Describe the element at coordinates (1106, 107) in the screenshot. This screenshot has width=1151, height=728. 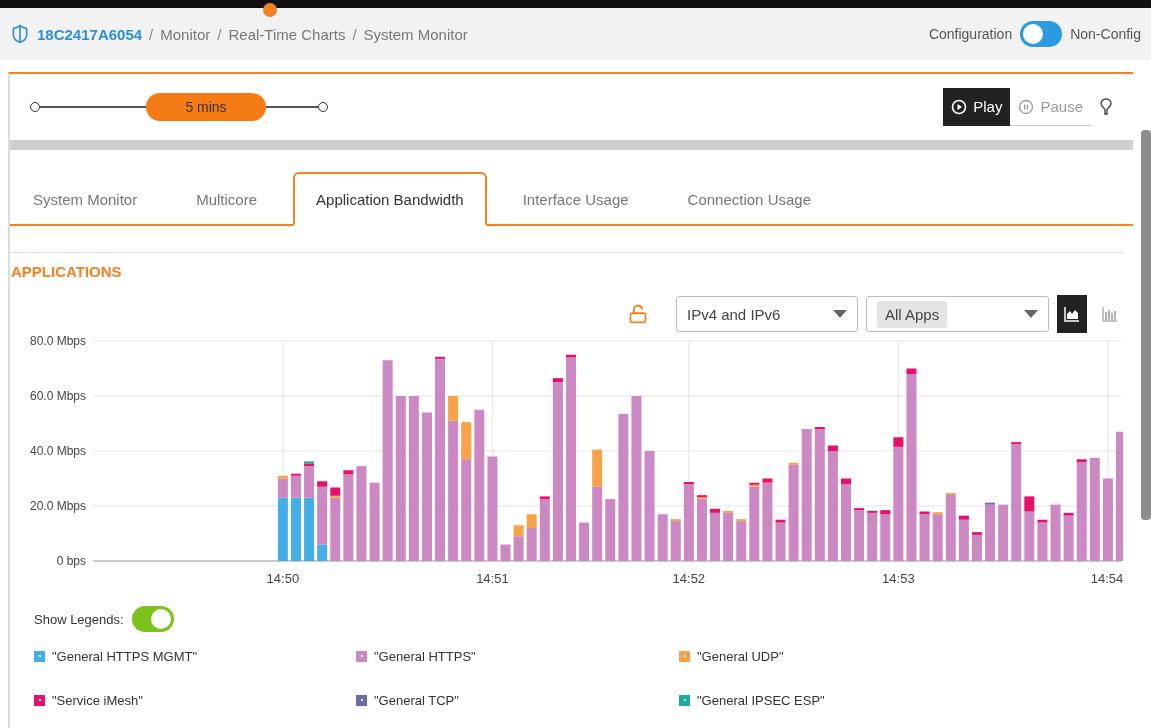
I see `pin-icon` at that location.